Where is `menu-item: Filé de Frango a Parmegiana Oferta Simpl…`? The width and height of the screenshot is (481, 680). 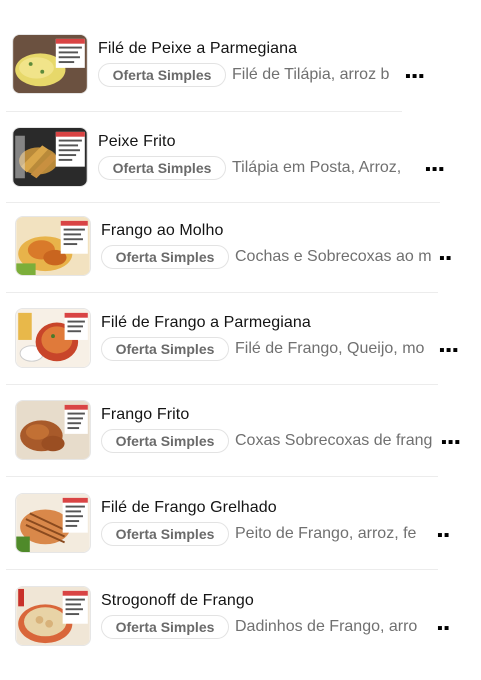
menu-item: Filé de Frango a Parmegiana Oferta Simpl… is located at coordinates (240, 354).